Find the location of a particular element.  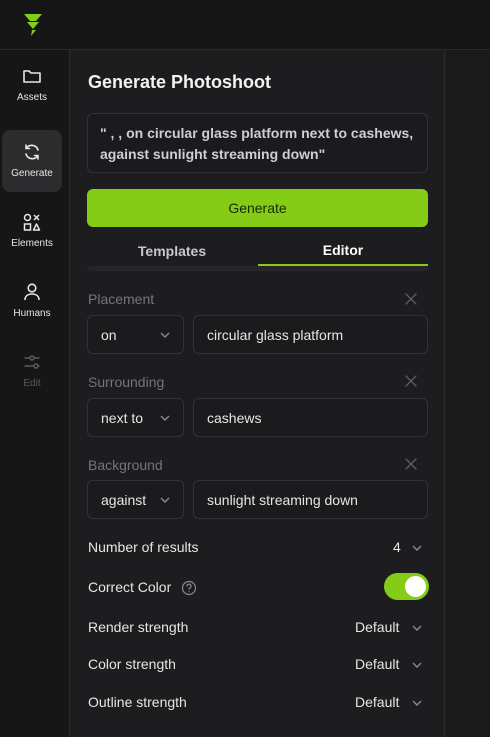

surrounding-label: Surrounding is located at coordinates (126, 382).